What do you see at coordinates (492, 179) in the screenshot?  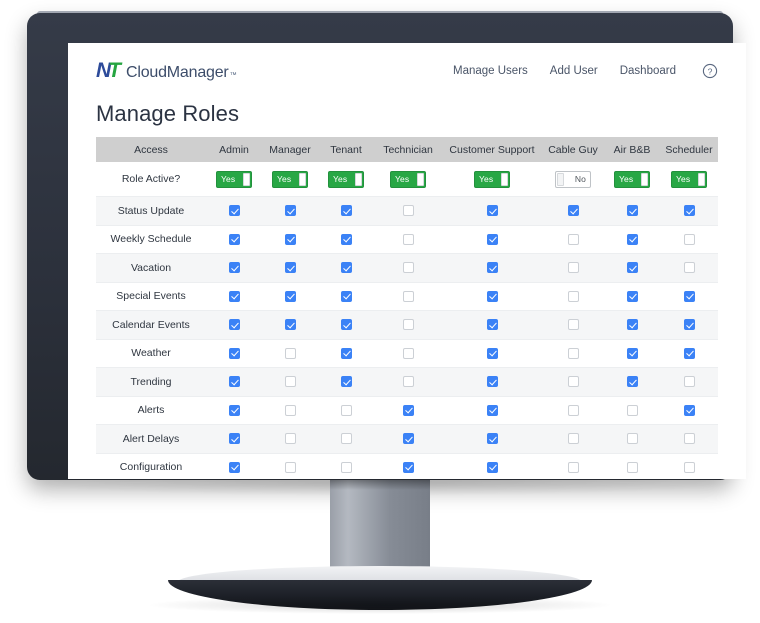 I see `role-active-toggle-customer-support: Yes` at bounding box center [492, 179].